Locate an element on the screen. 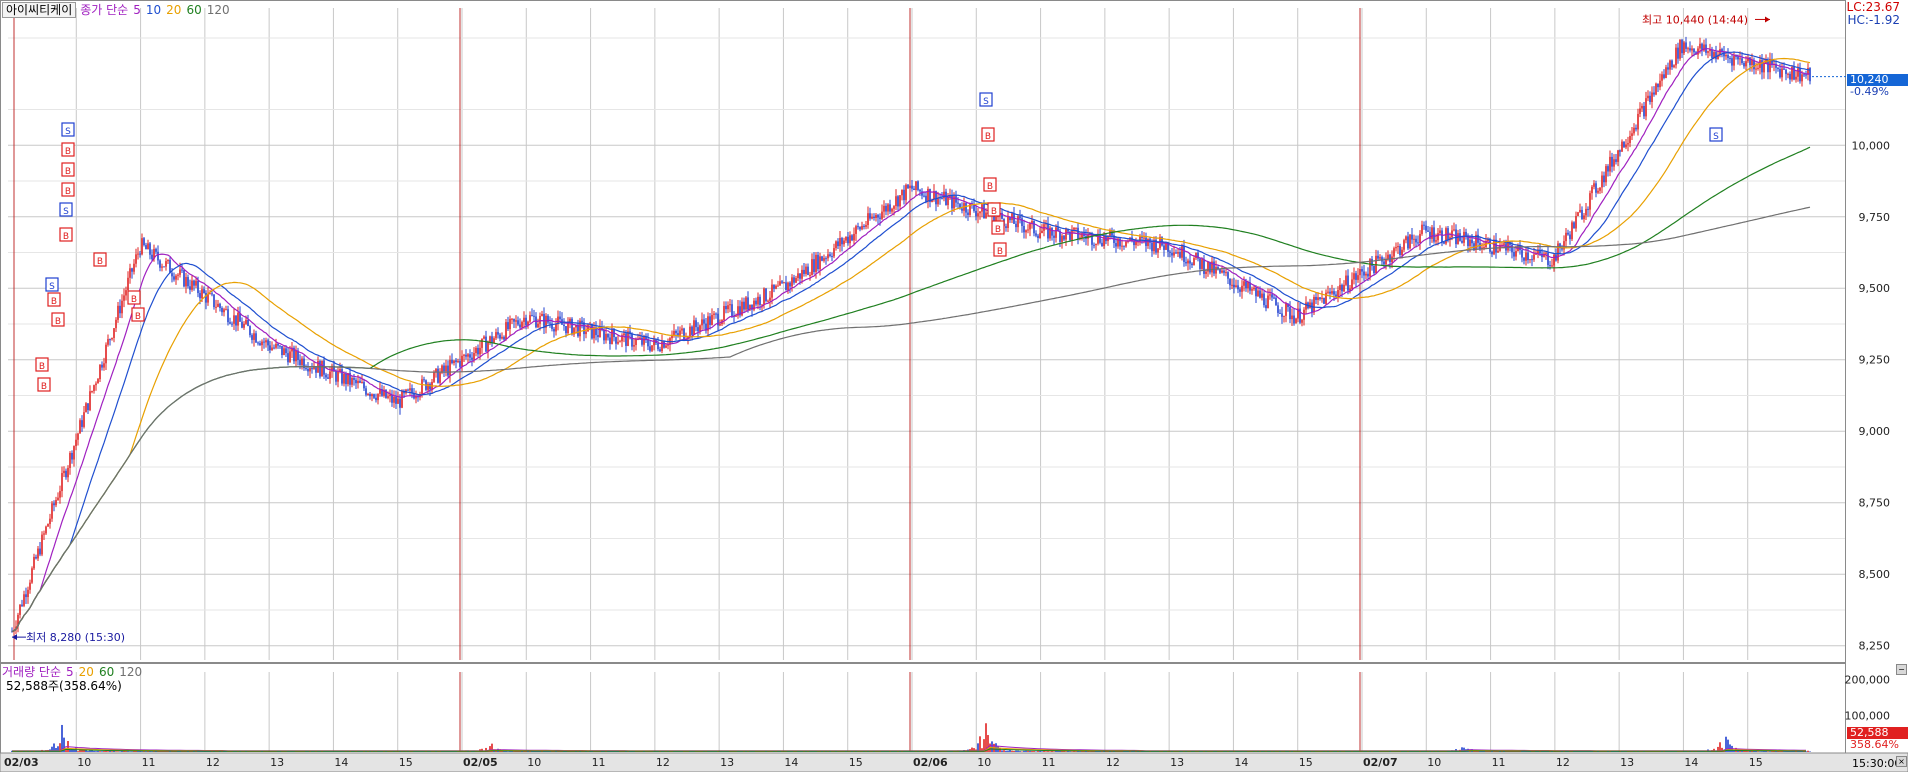  x-tick-label: 15 is located at coordinates (1756, 762).